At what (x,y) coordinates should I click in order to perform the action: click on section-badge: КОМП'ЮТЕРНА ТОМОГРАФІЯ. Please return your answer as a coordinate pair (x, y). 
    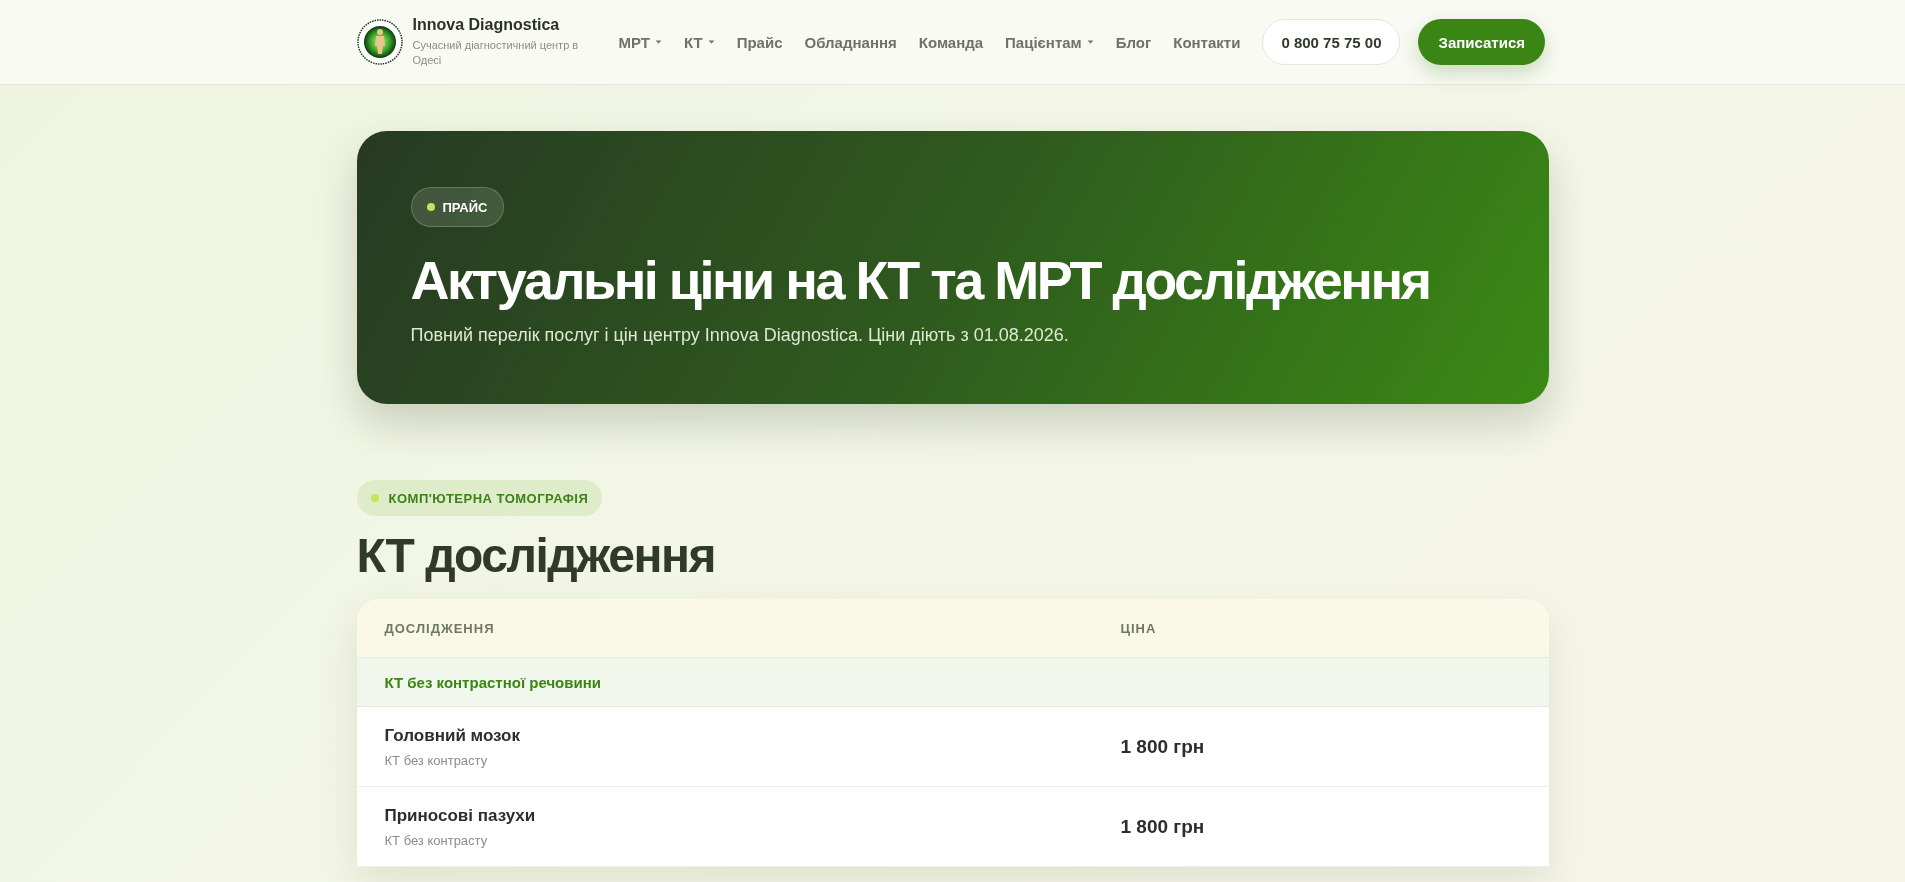
    Looking at the image, I should click on (479, 498).